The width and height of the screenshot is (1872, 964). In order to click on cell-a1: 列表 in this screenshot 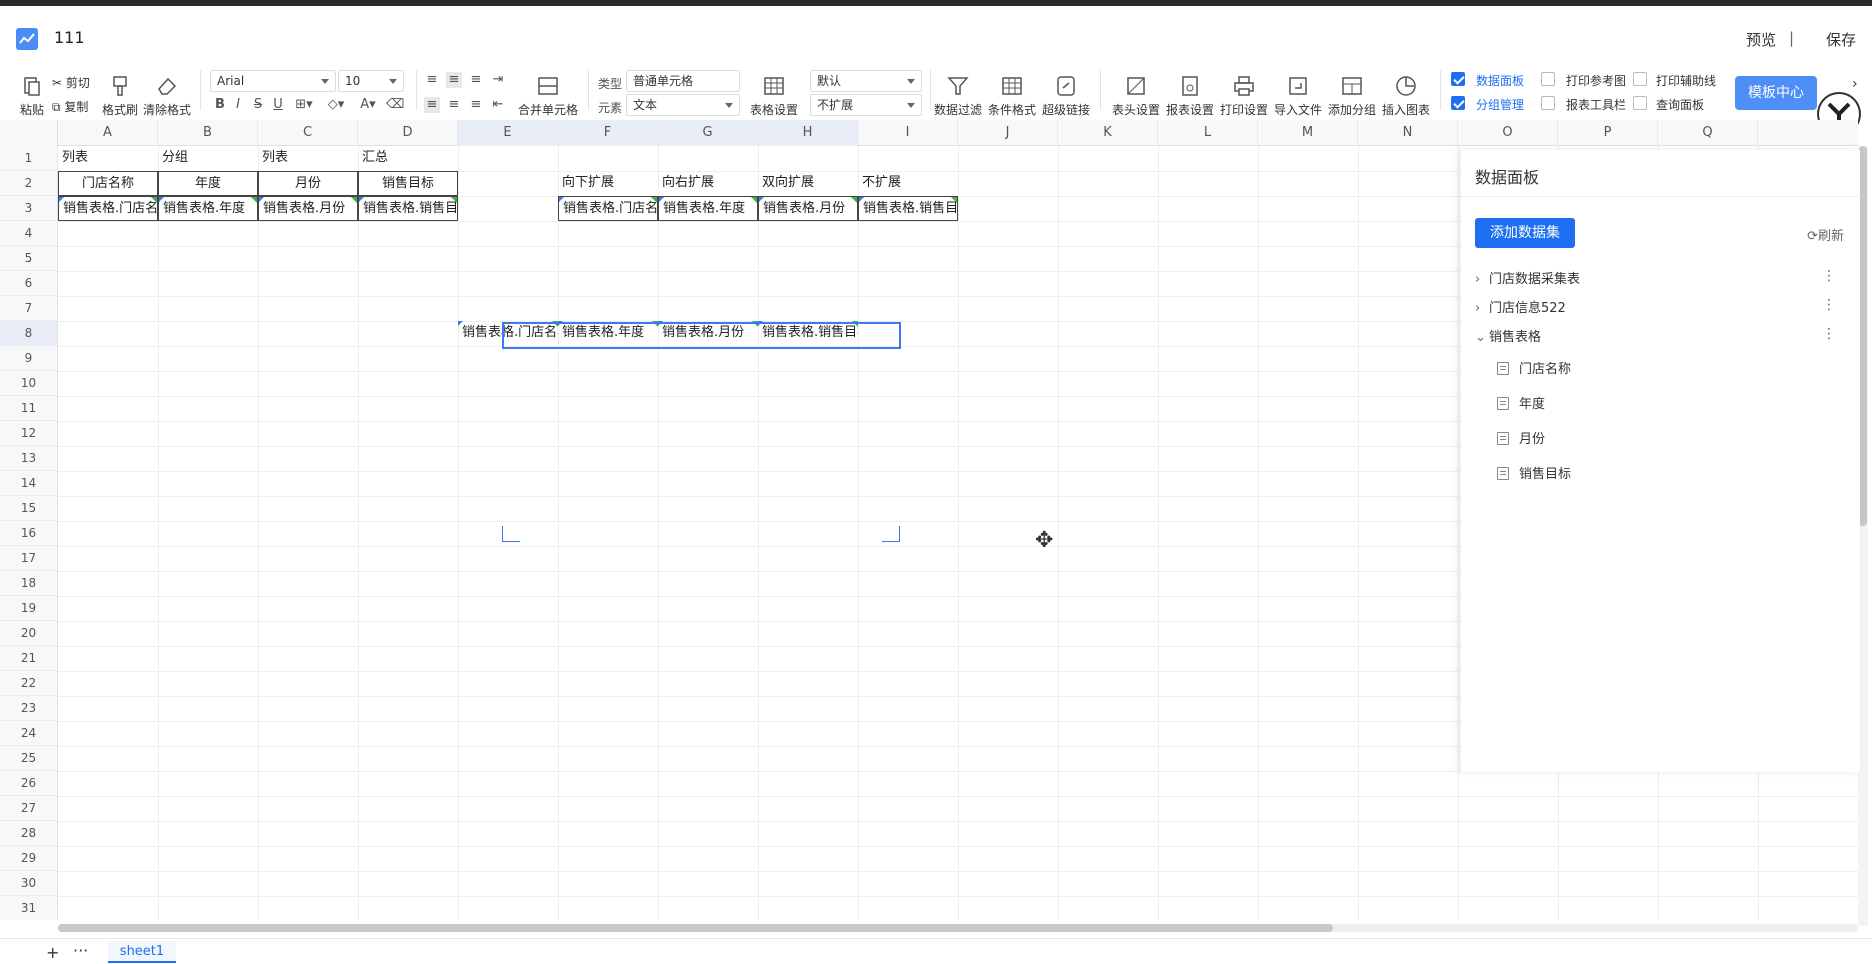, I will do `click(108, 158)`.